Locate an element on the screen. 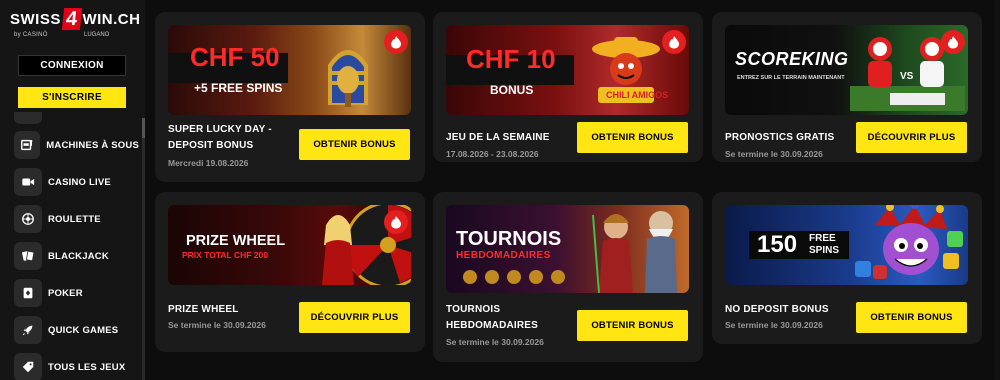 This screenshot has height=380, width=1000. signup-button: S'INSCRIRE is located at coordinates (72, 97).